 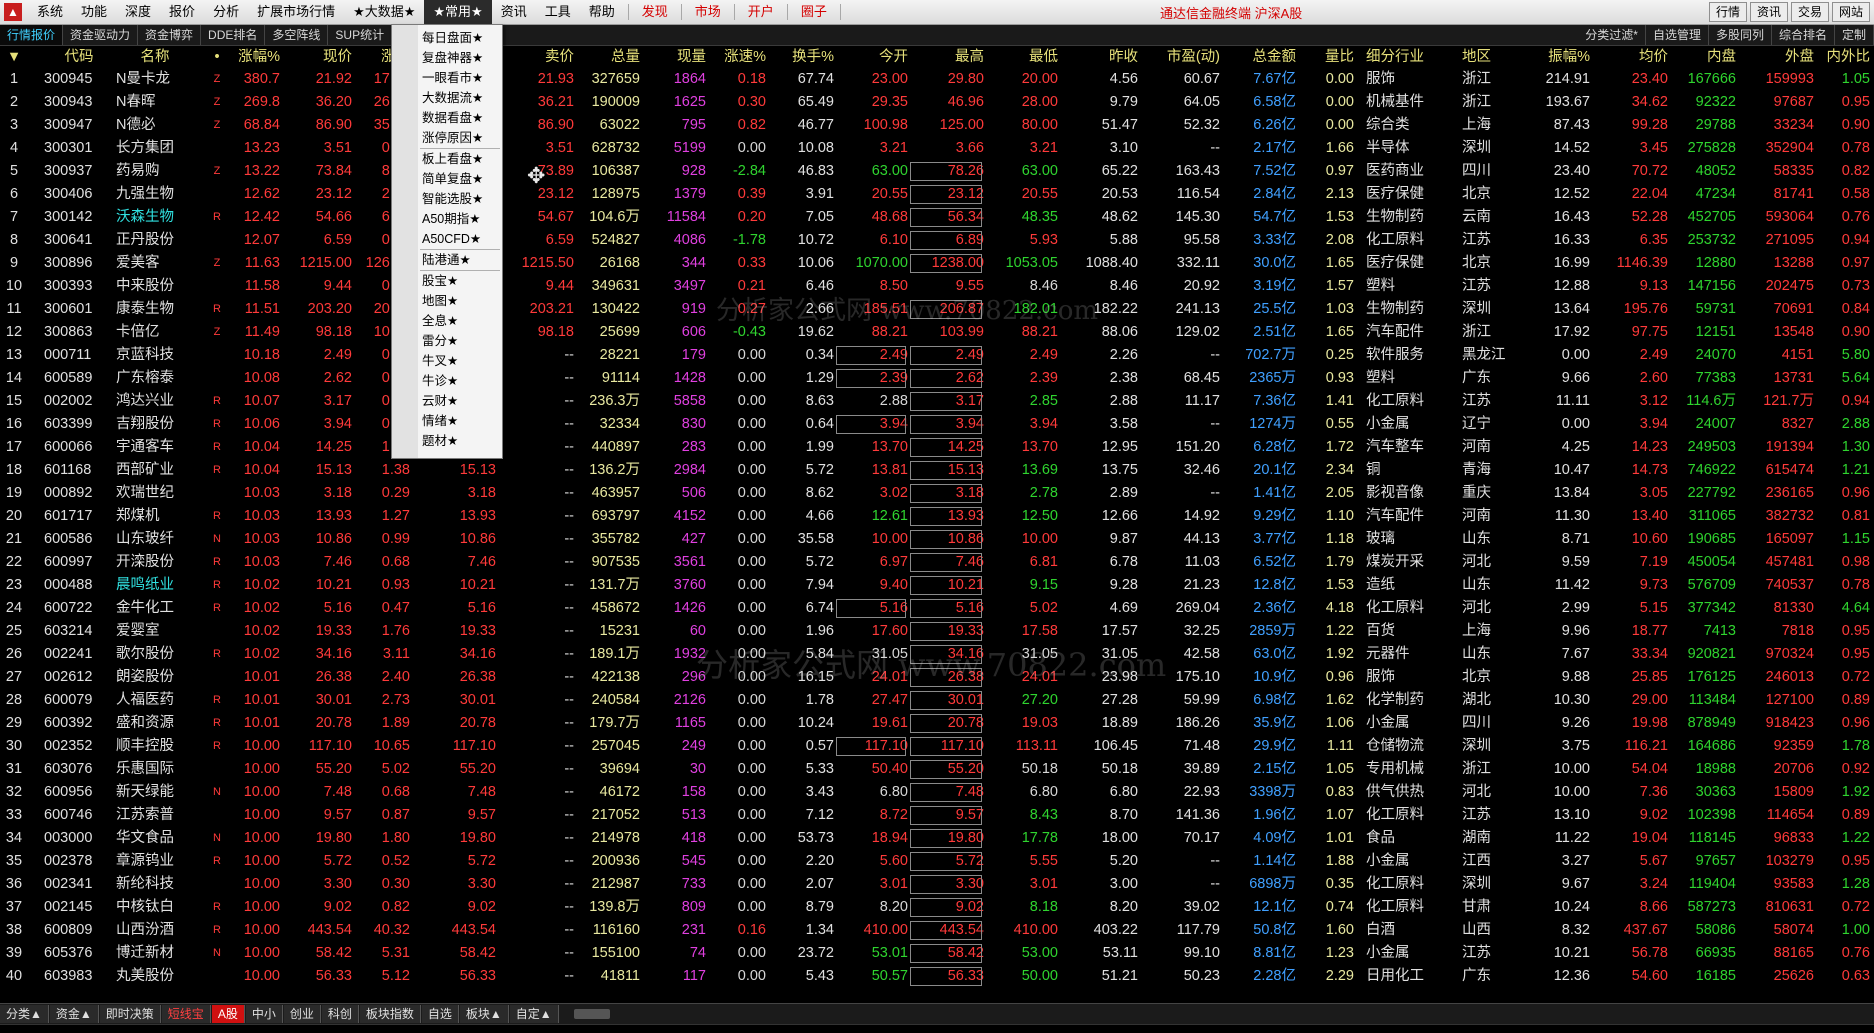 What do you see at coordinates (1498, 57) in the screenshot?
I see `header-region: 地区` at bounding box center [1498, 57].